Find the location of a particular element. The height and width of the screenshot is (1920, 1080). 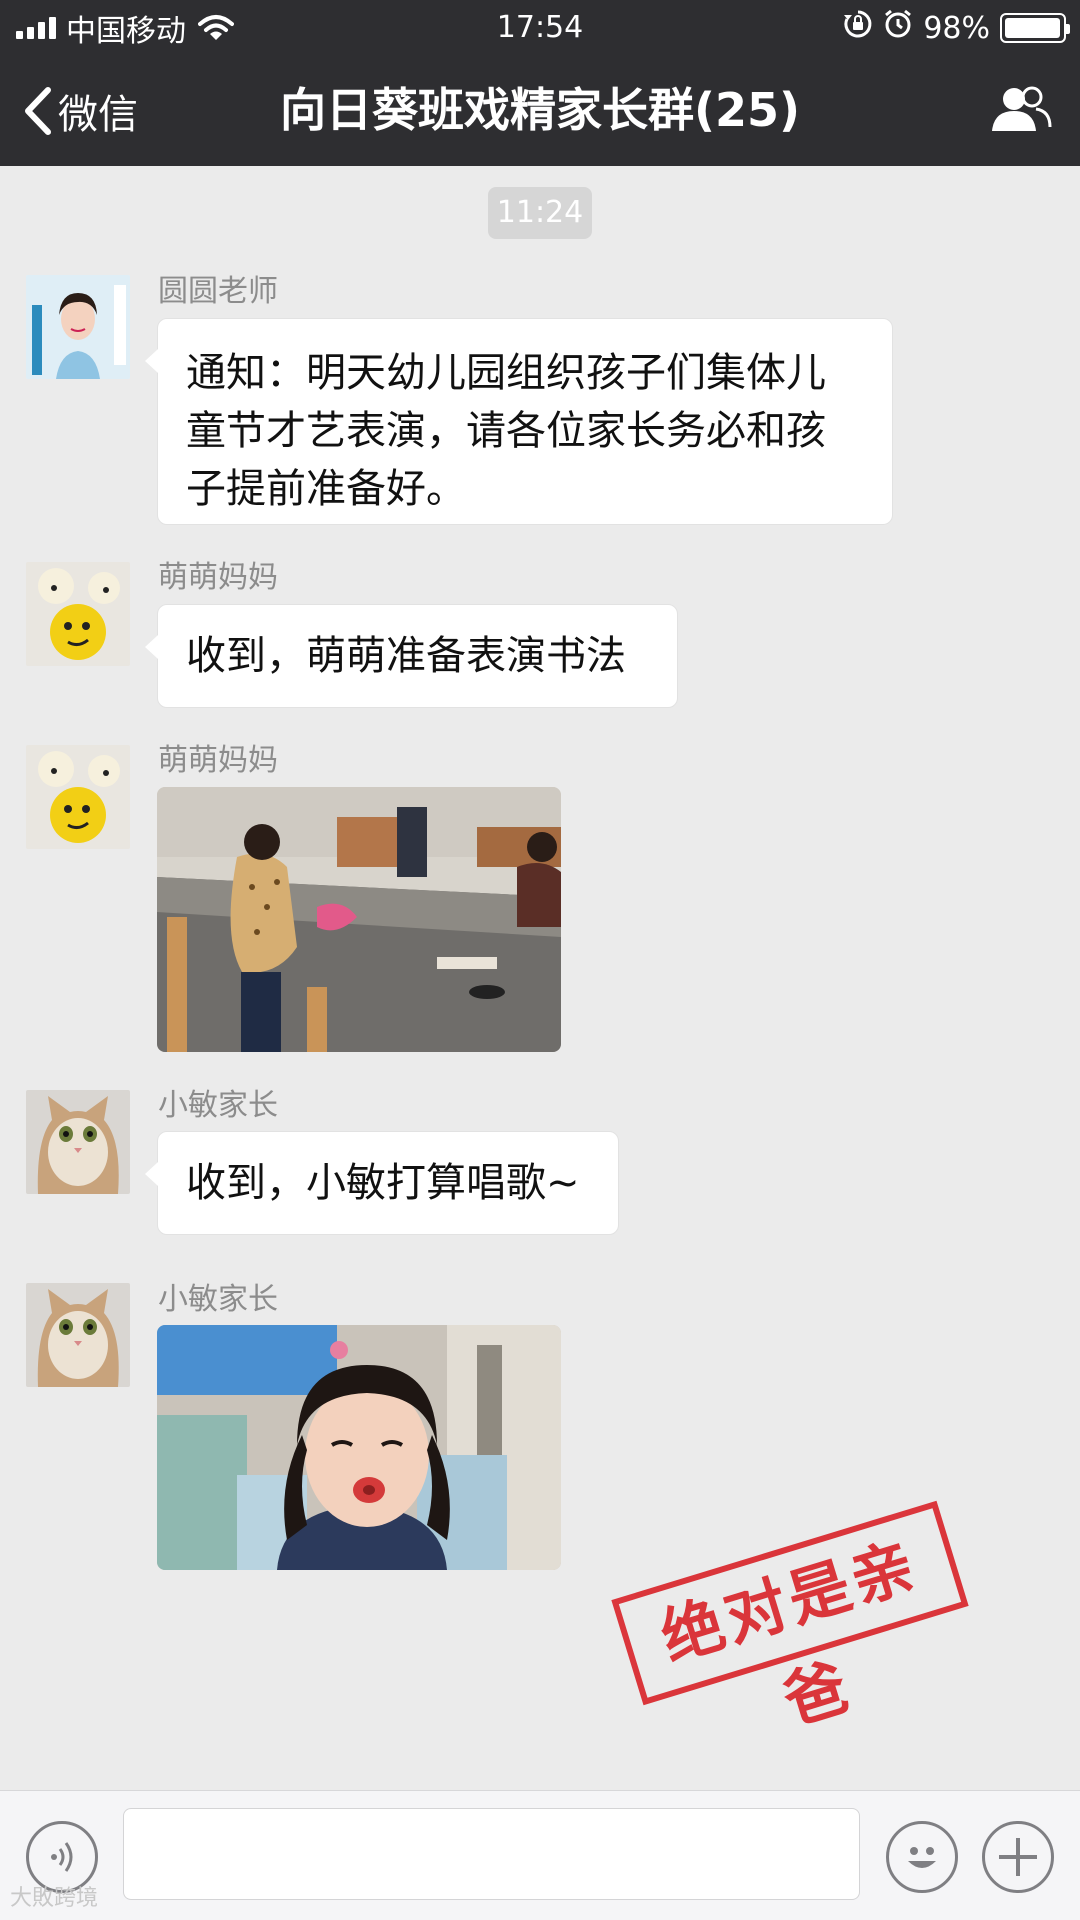

calligraphy-classroom-photo is located at coordinates (359, 919).